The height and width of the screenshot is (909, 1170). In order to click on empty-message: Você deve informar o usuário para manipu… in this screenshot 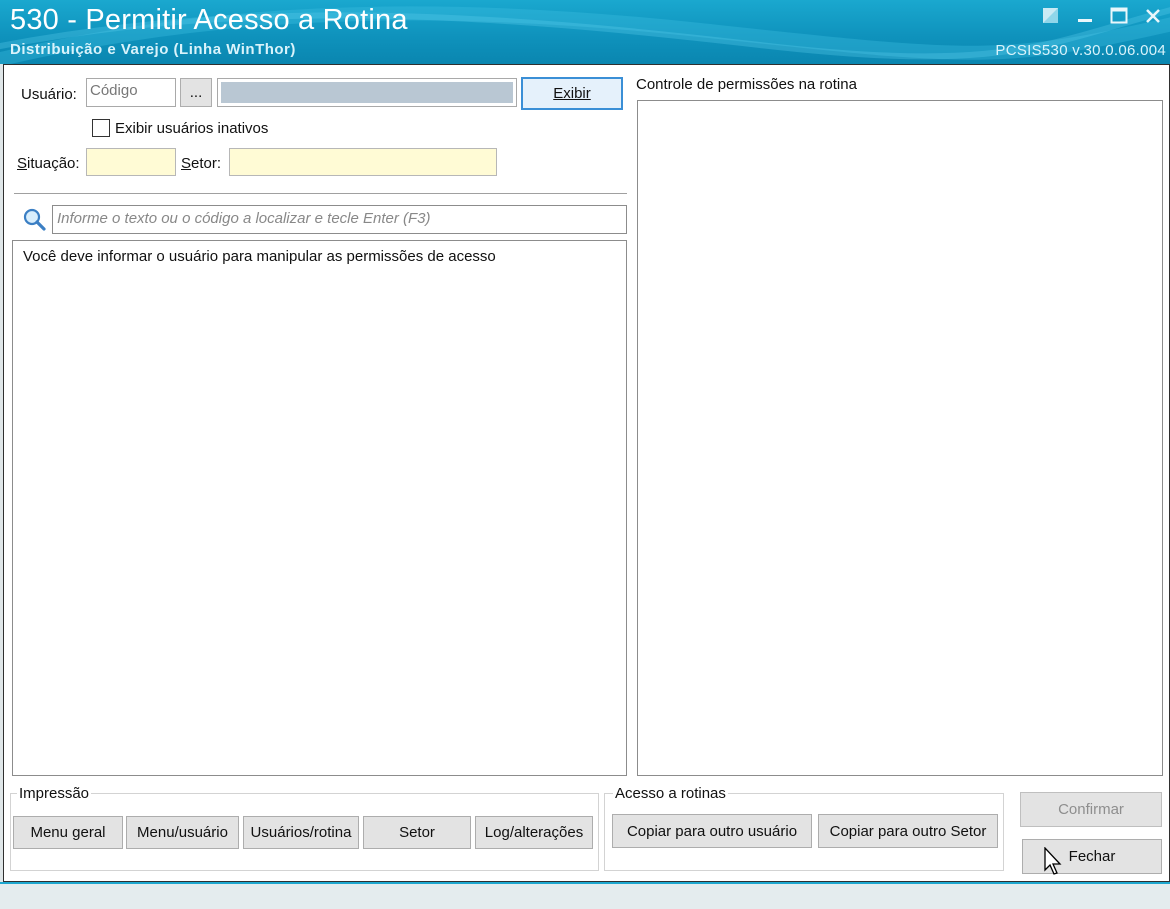, I will do `click(259, 256)`.